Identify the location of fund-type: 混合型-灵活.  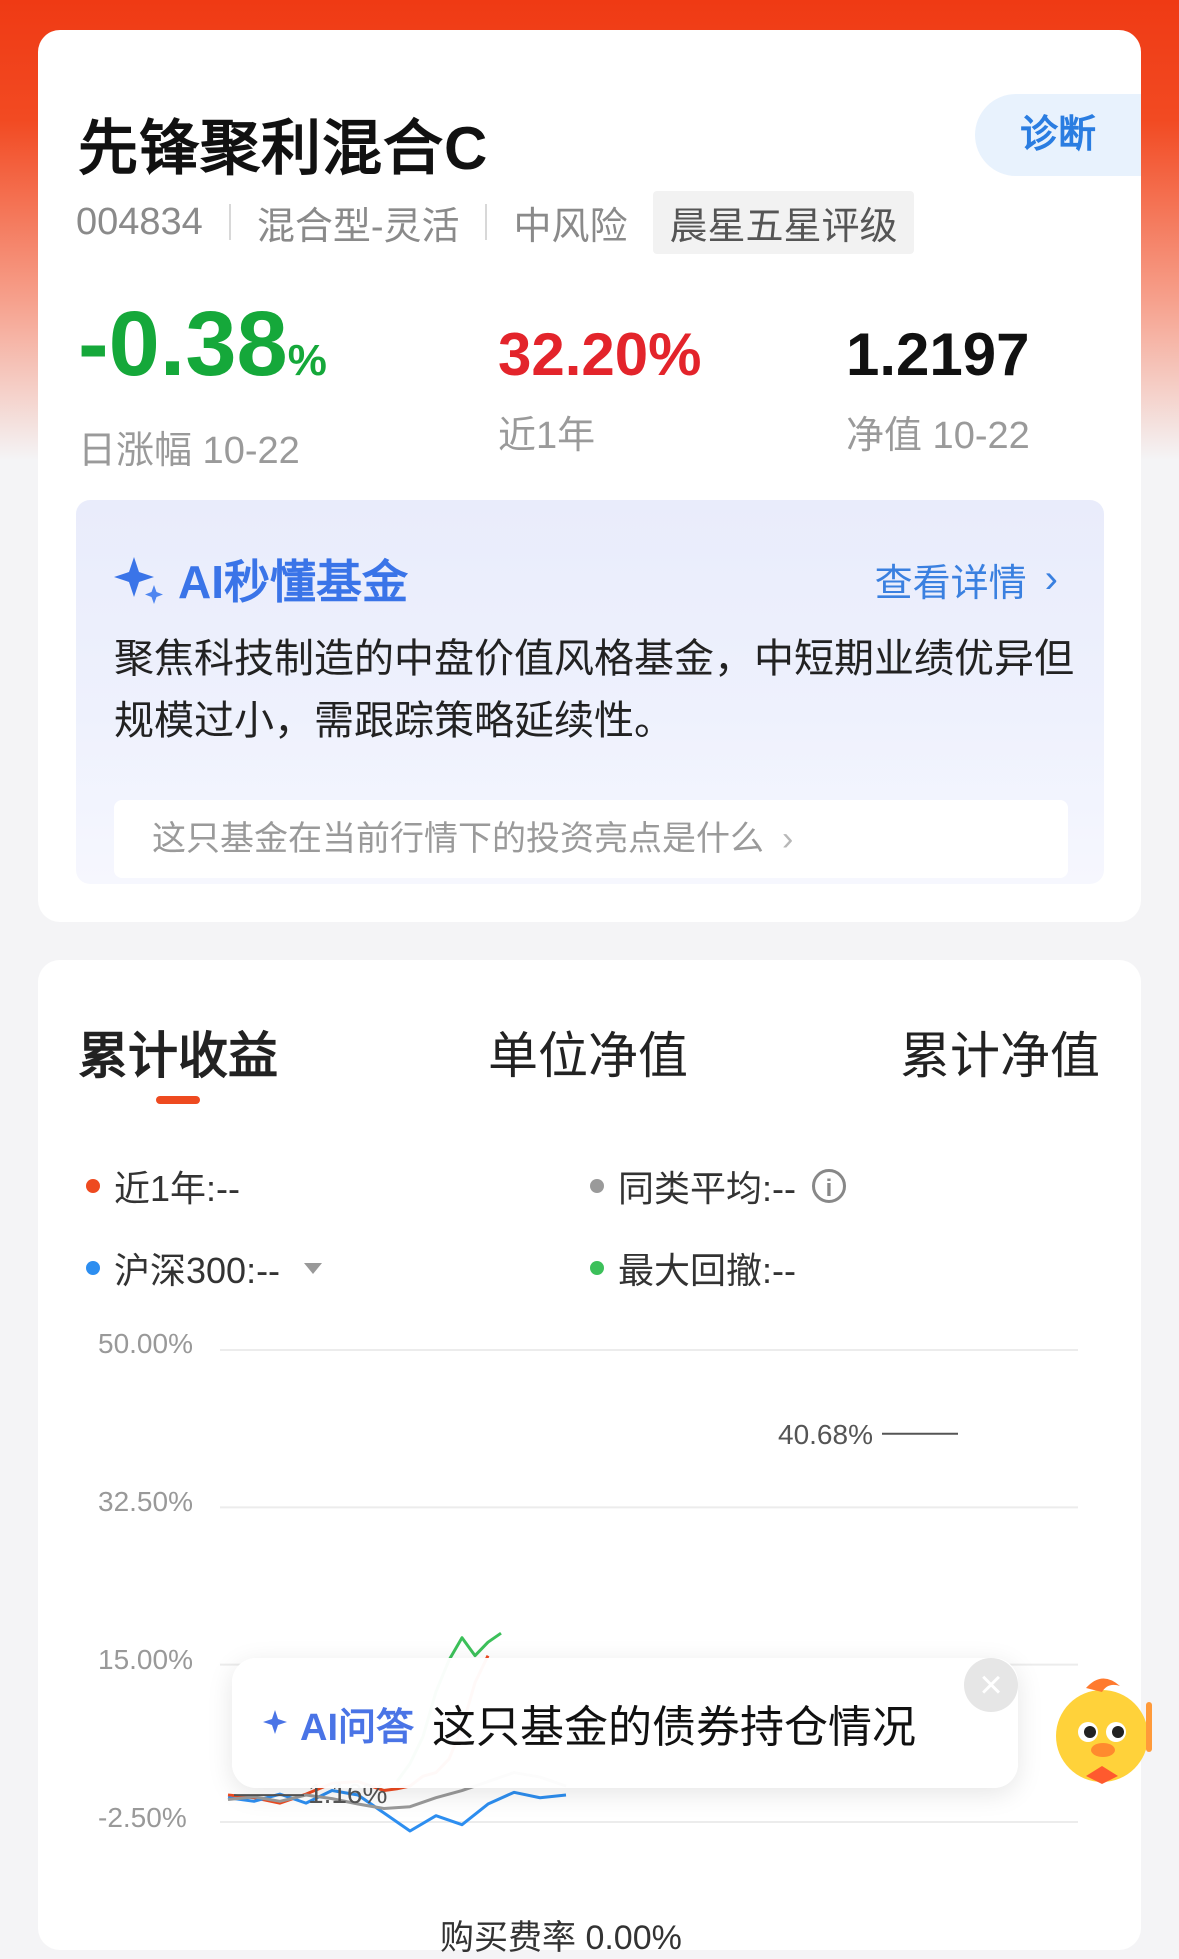
(358, 226).